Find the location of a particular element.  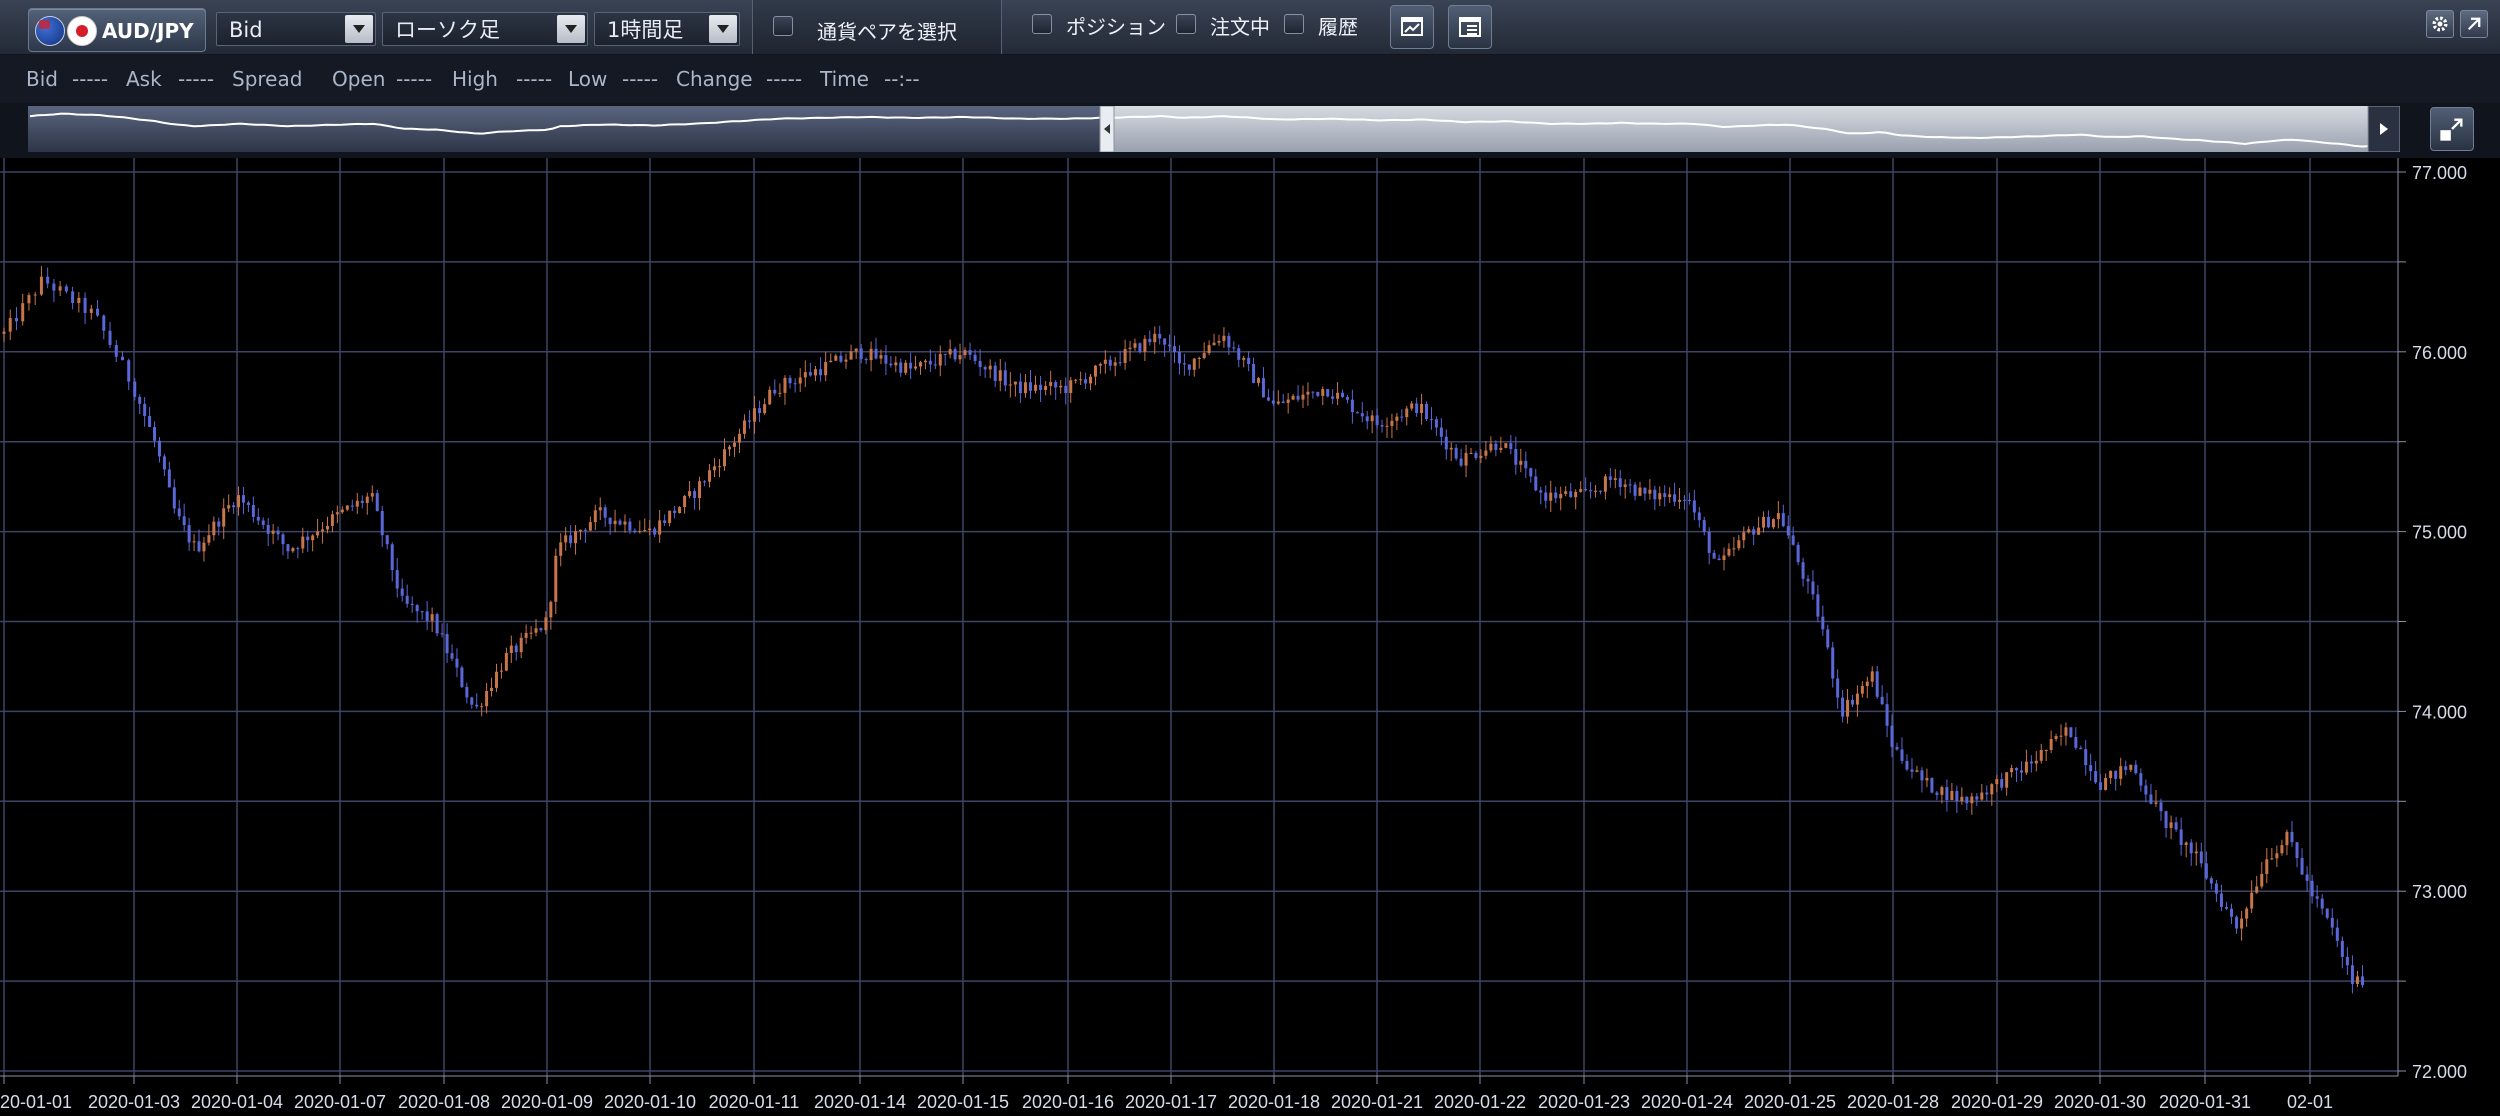

range-navigator is located at coordinates (1214, 129).